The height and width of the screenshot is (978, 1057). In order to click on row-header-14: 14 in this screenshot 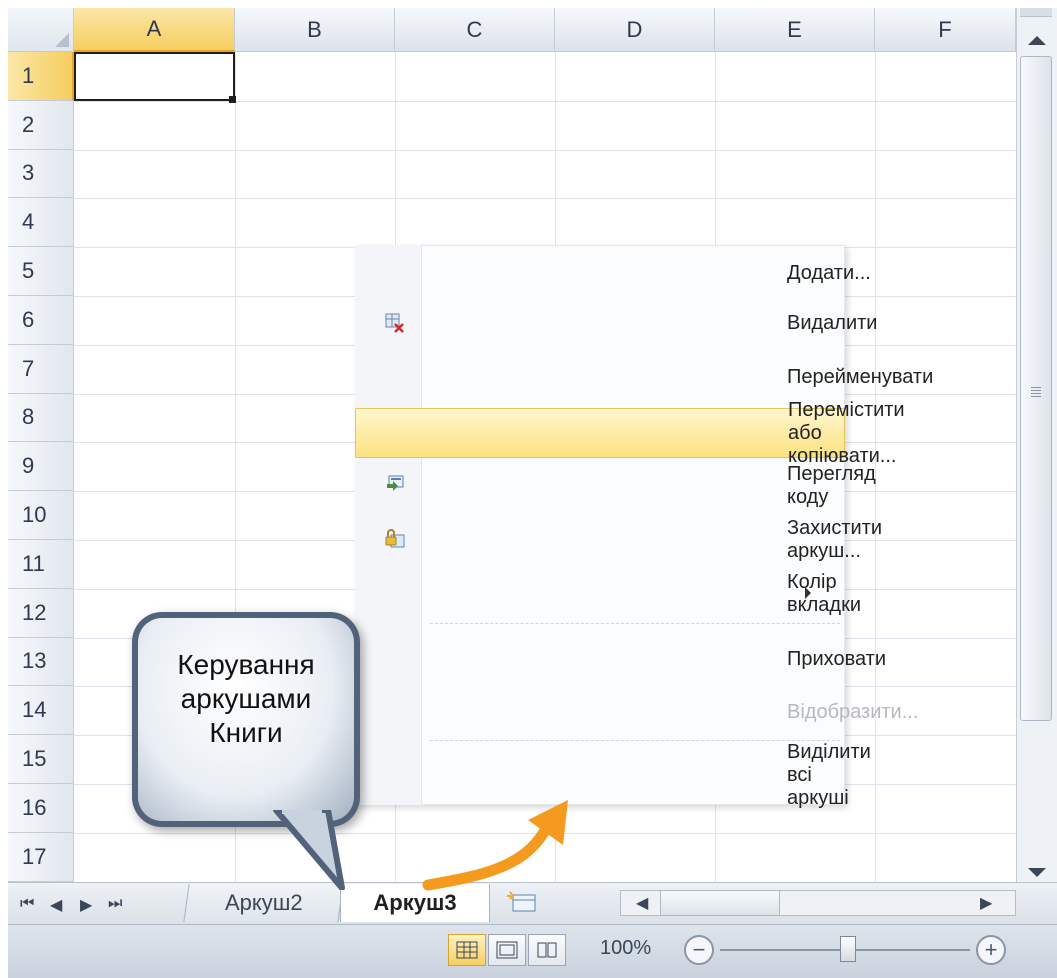, I will do `click(41, 711)`.